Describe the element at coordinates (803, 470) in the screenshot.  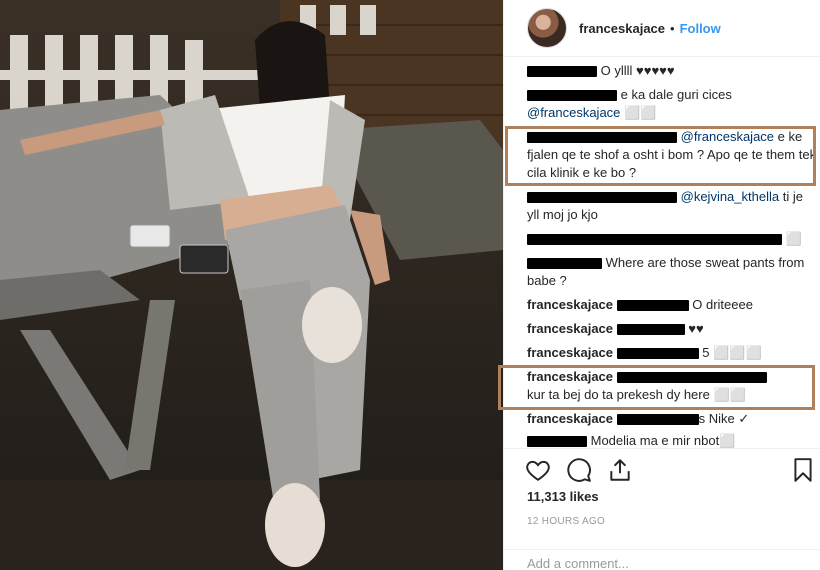
I see `bookmark-icon` at that location.